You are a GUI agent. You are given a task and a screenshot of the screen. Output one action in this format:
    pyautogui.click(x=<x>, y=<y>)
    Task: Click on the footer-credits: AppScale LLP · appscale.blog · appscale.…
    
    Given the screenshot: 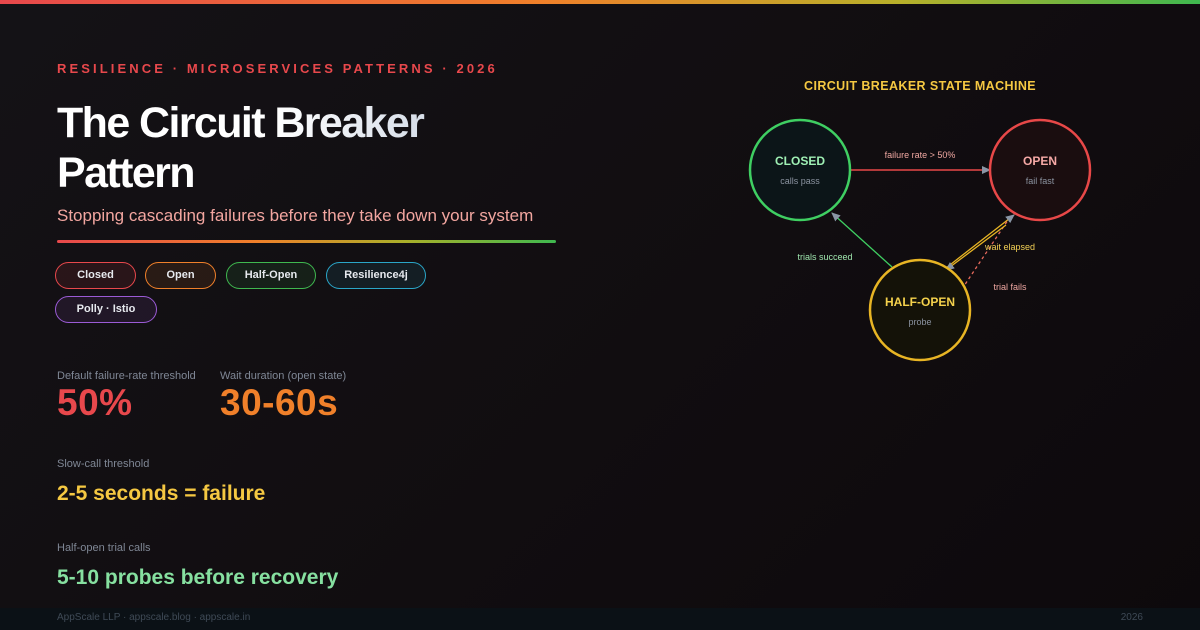 What is the action you would take?
    pyautogui.click(x=154, y=617)
    